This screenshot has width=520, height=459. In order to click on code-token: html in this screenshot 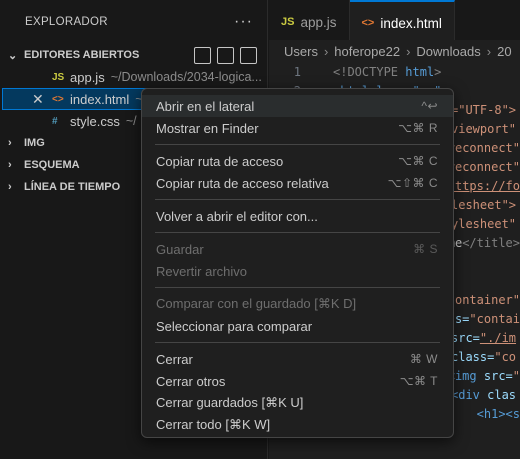, I will do `click(416, 71)`.